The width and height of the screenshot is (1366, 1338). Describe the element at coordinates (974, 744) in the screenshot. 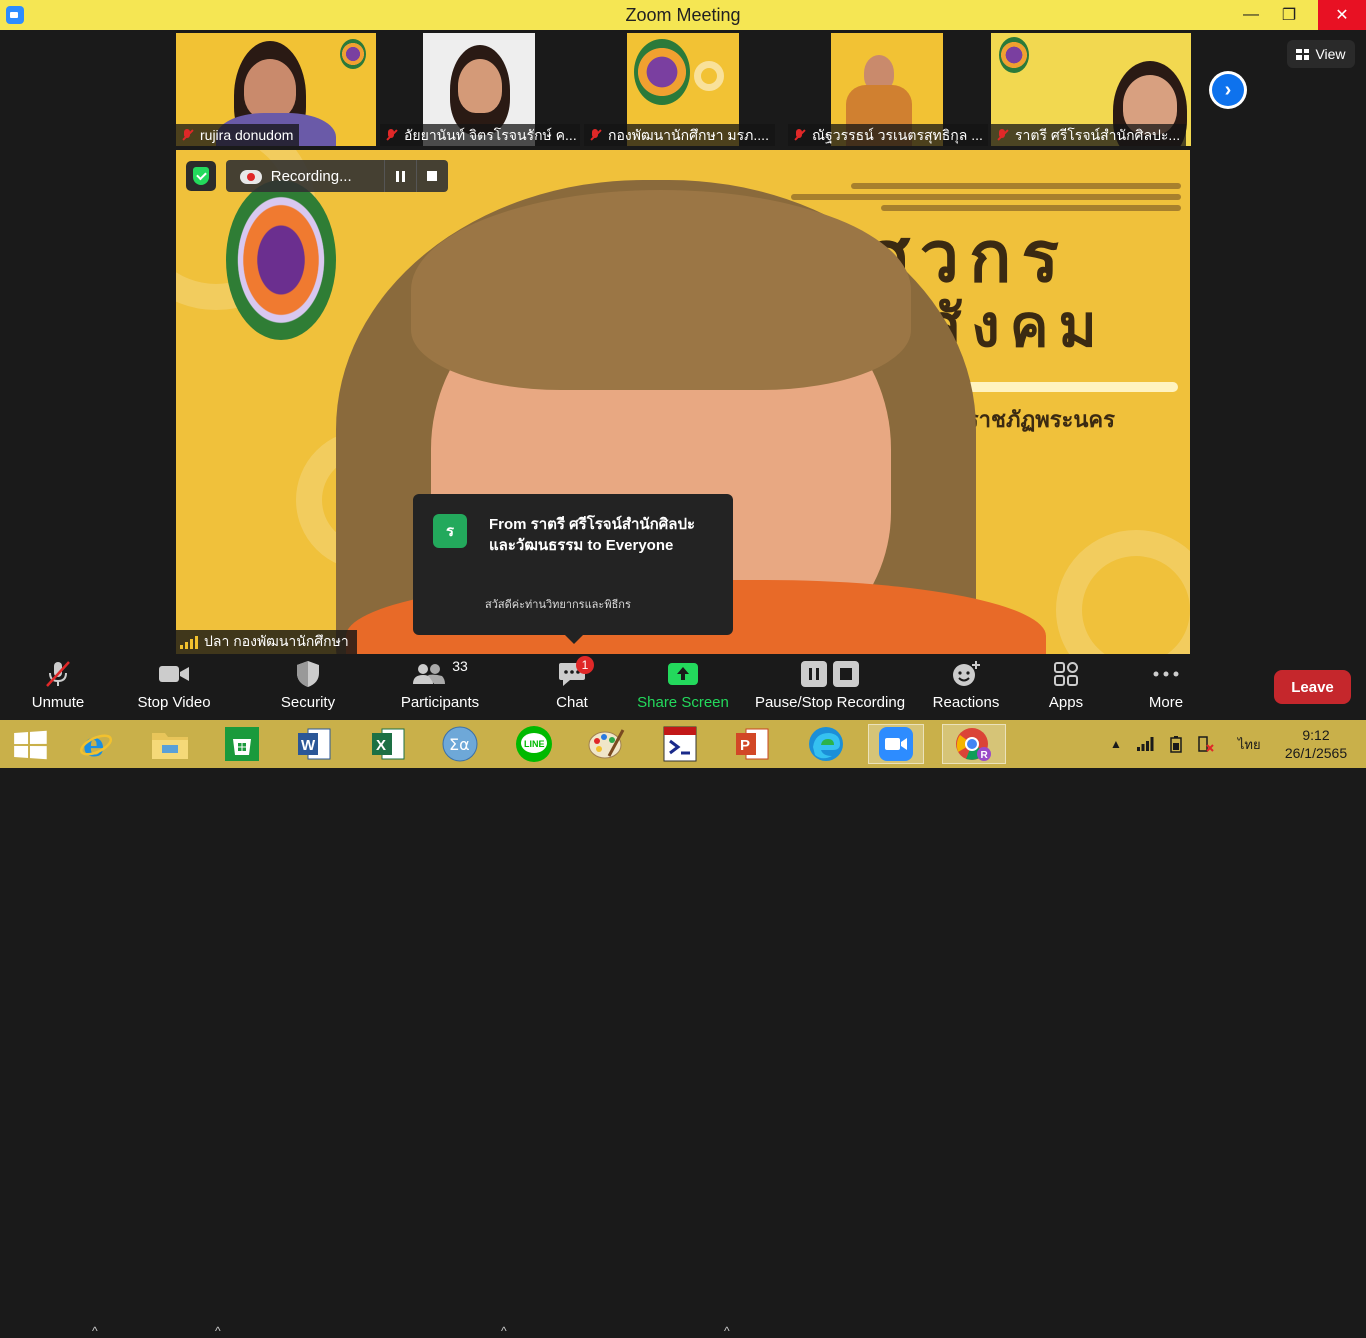

I see `chrome-icon: R` at that location.